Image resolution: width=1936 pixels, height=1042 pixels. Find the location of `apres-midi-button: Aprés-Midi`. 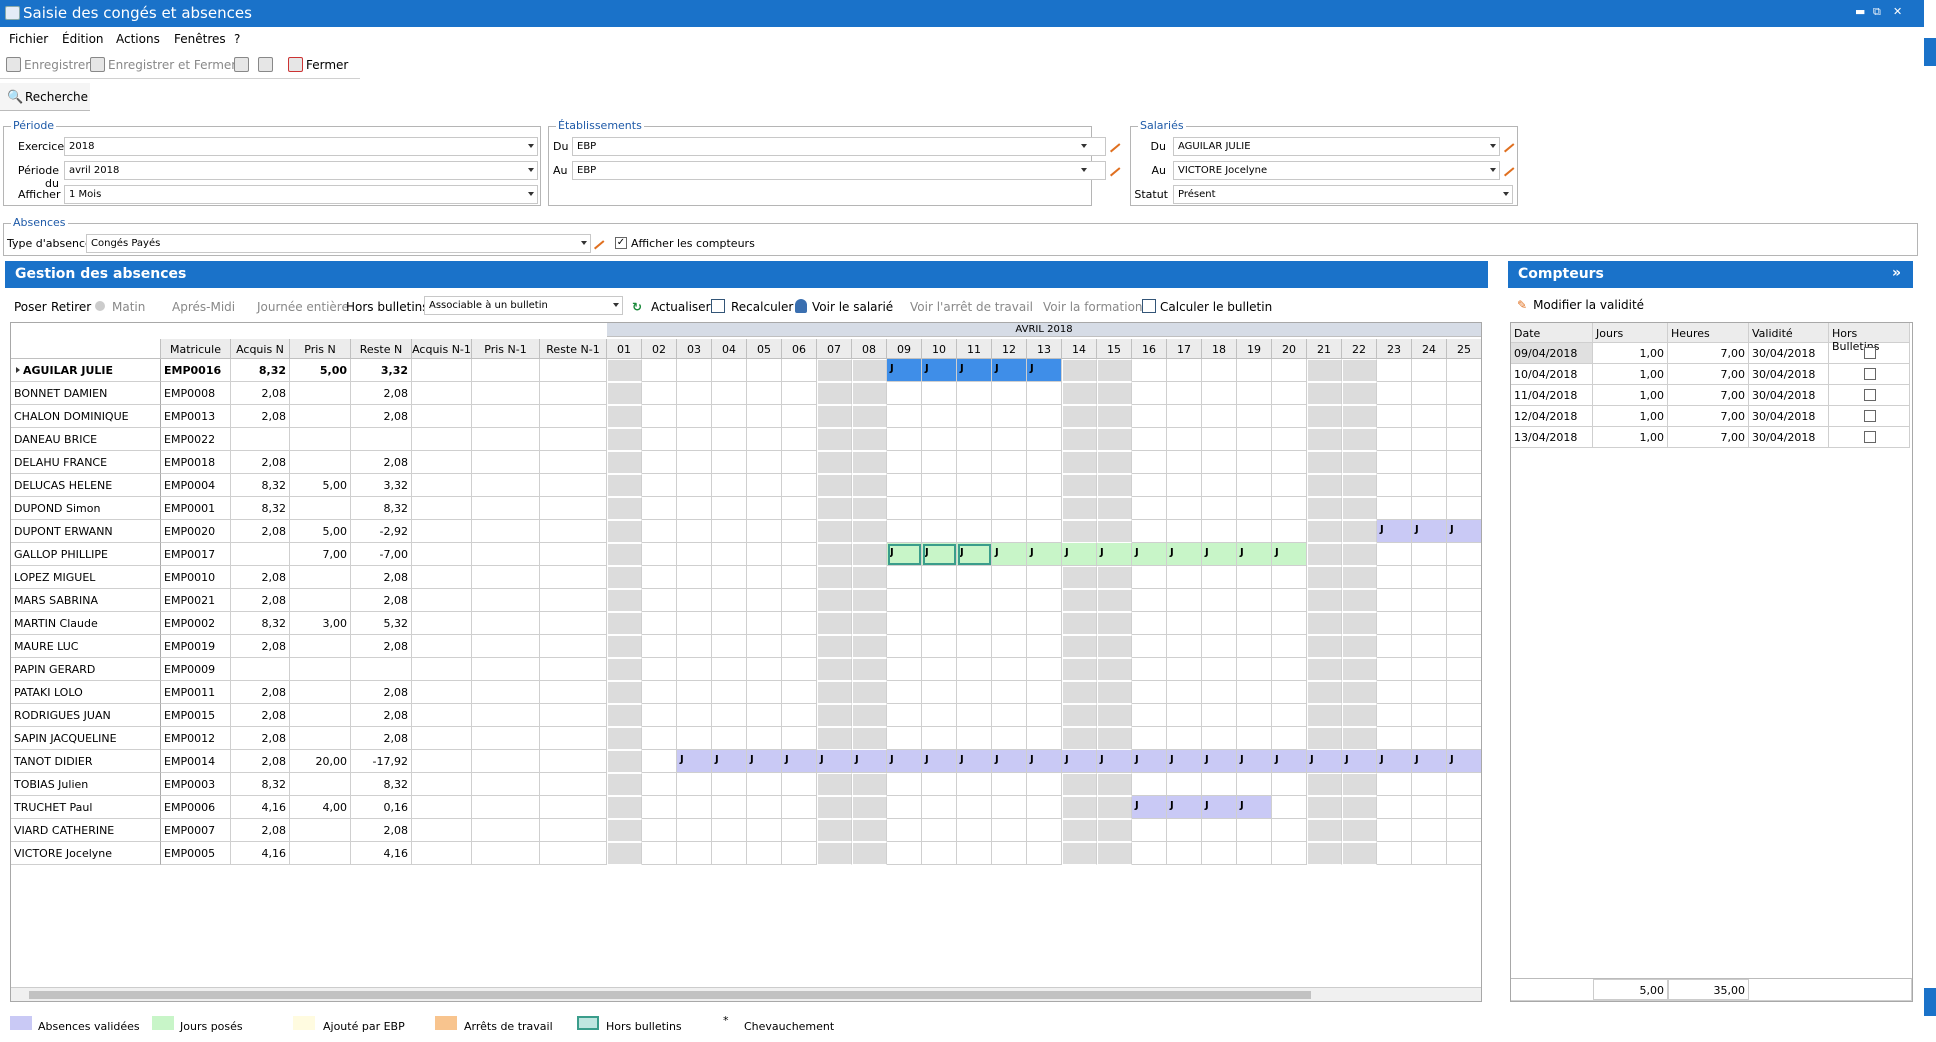

apres-midi-button: Aprés-Midi is located at coordinates (203, 307).